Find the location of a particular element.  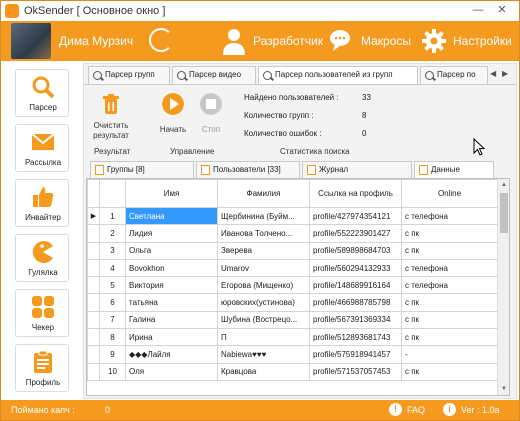

table-row: 9 ◆◆◆Лайля Nabiewa♥♥♥ profile/575918941457- is located at coordinates (292, 354).